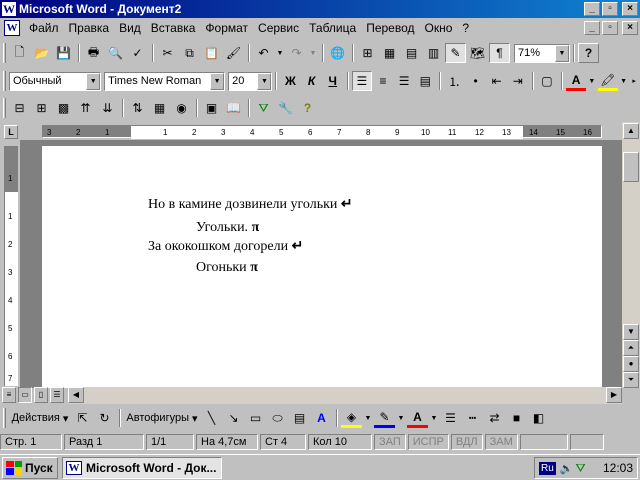  I want to click on new-icon: 🗋, so click(19, 53).